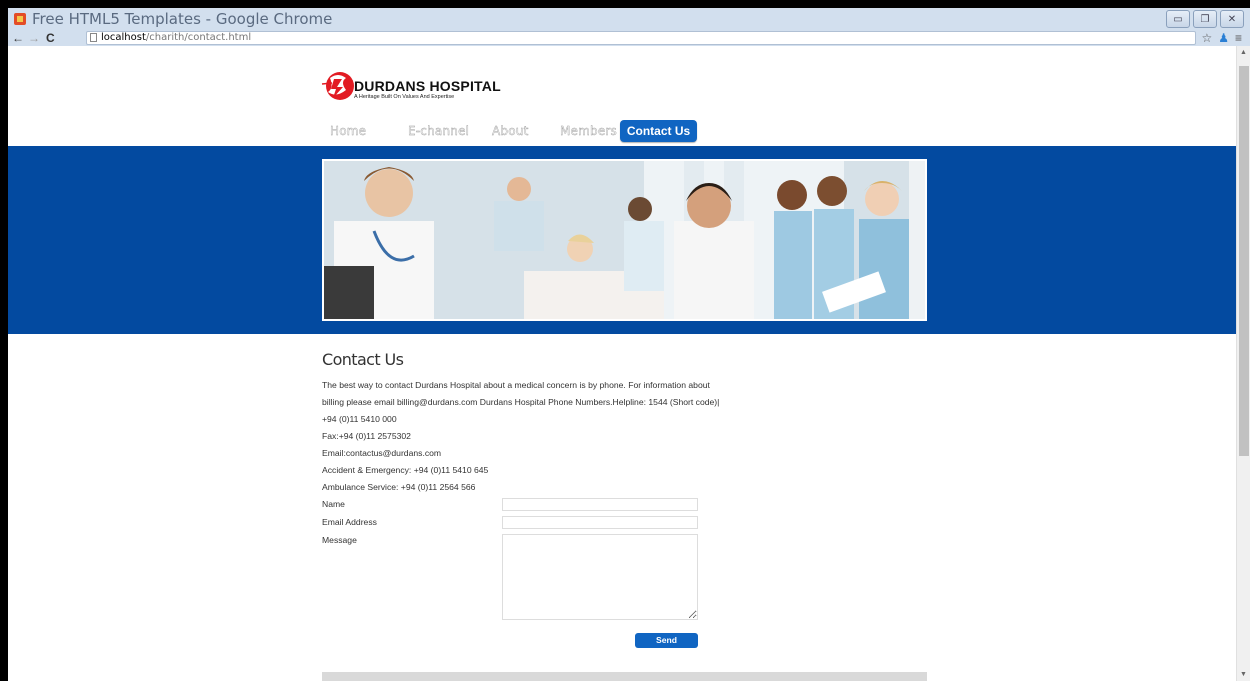 The width and height of the screenshot is (1250, 681). I want to click on close-icon: ✕, so click(1232, 19).